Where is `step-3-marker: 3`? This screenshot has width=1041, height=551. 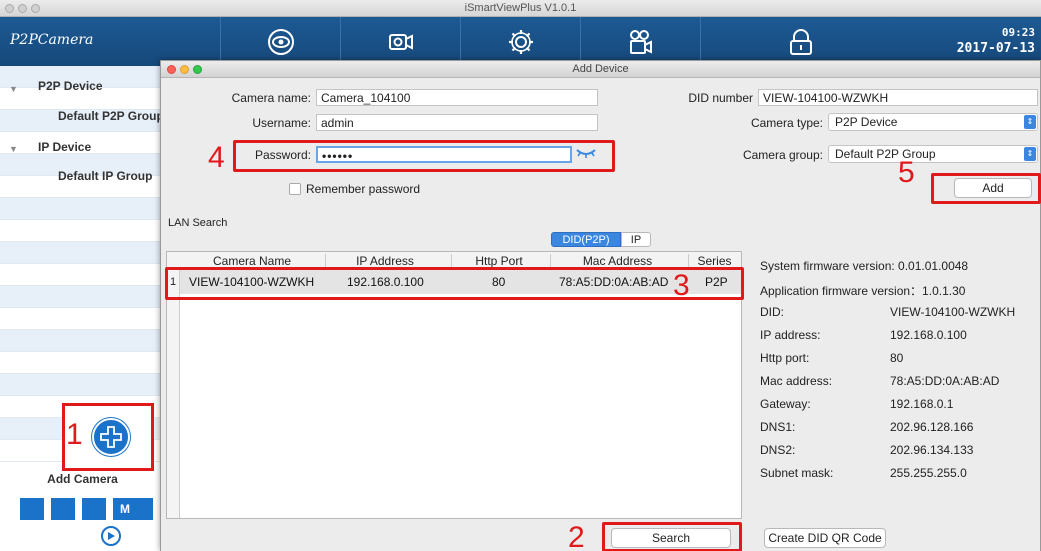 step-3-marker: 3 is located at coordinates (681, 285).